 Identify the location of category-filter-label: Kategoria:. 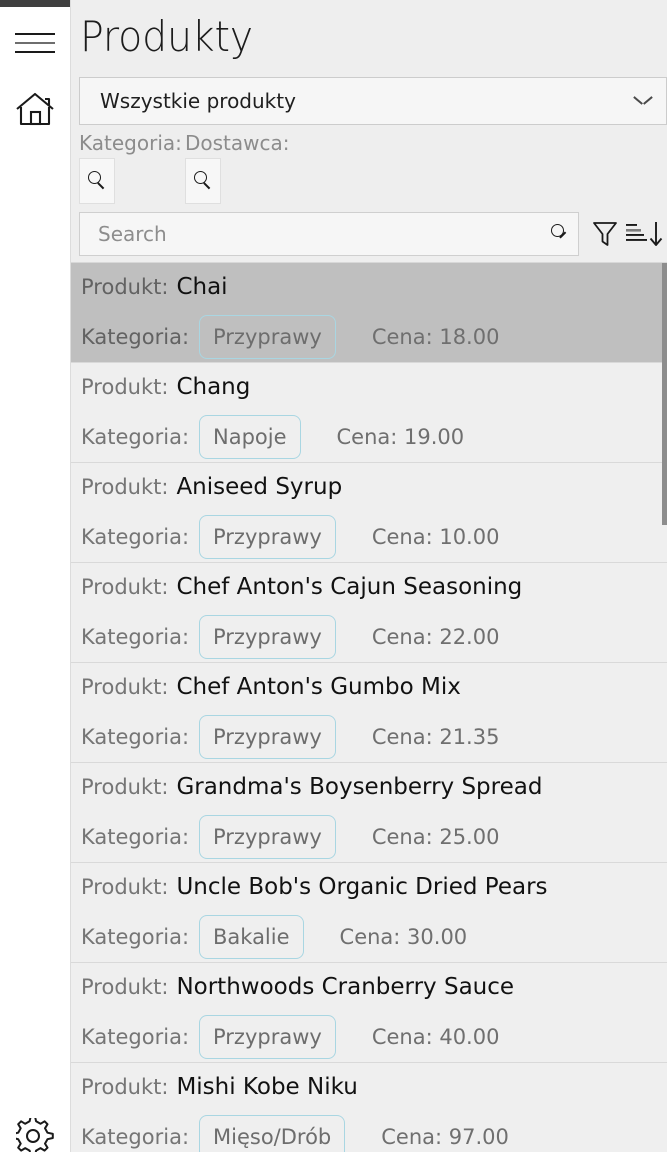
(130, 143).